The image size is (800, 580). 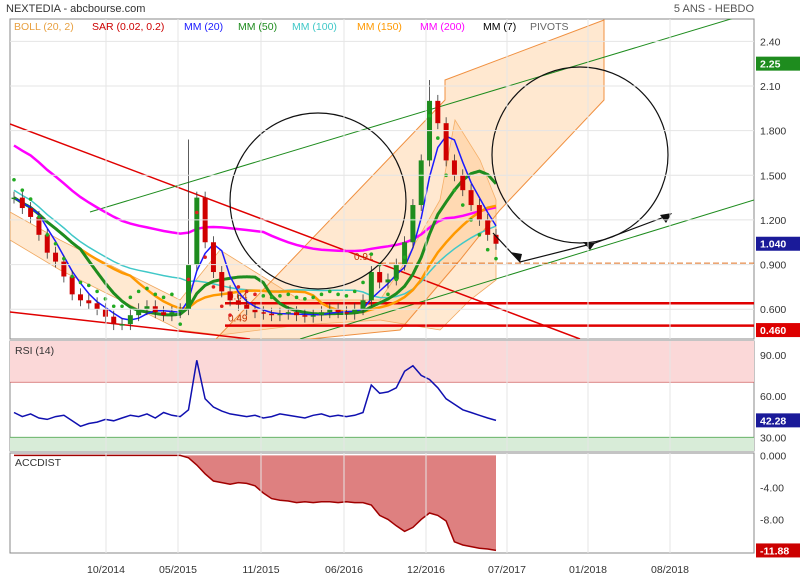 What do you see at coordinates (507, 570) in the screenshot?
I see `x-tick-label: 07/2017` at bounding box center [507, 570].